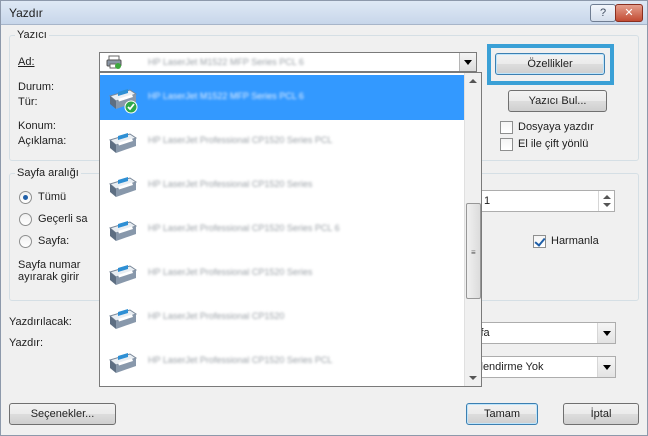  What do you see at coordinates (123, 101) in the screenshot?
I see `printer-default-check-icon` at bounding box center [123, 101].